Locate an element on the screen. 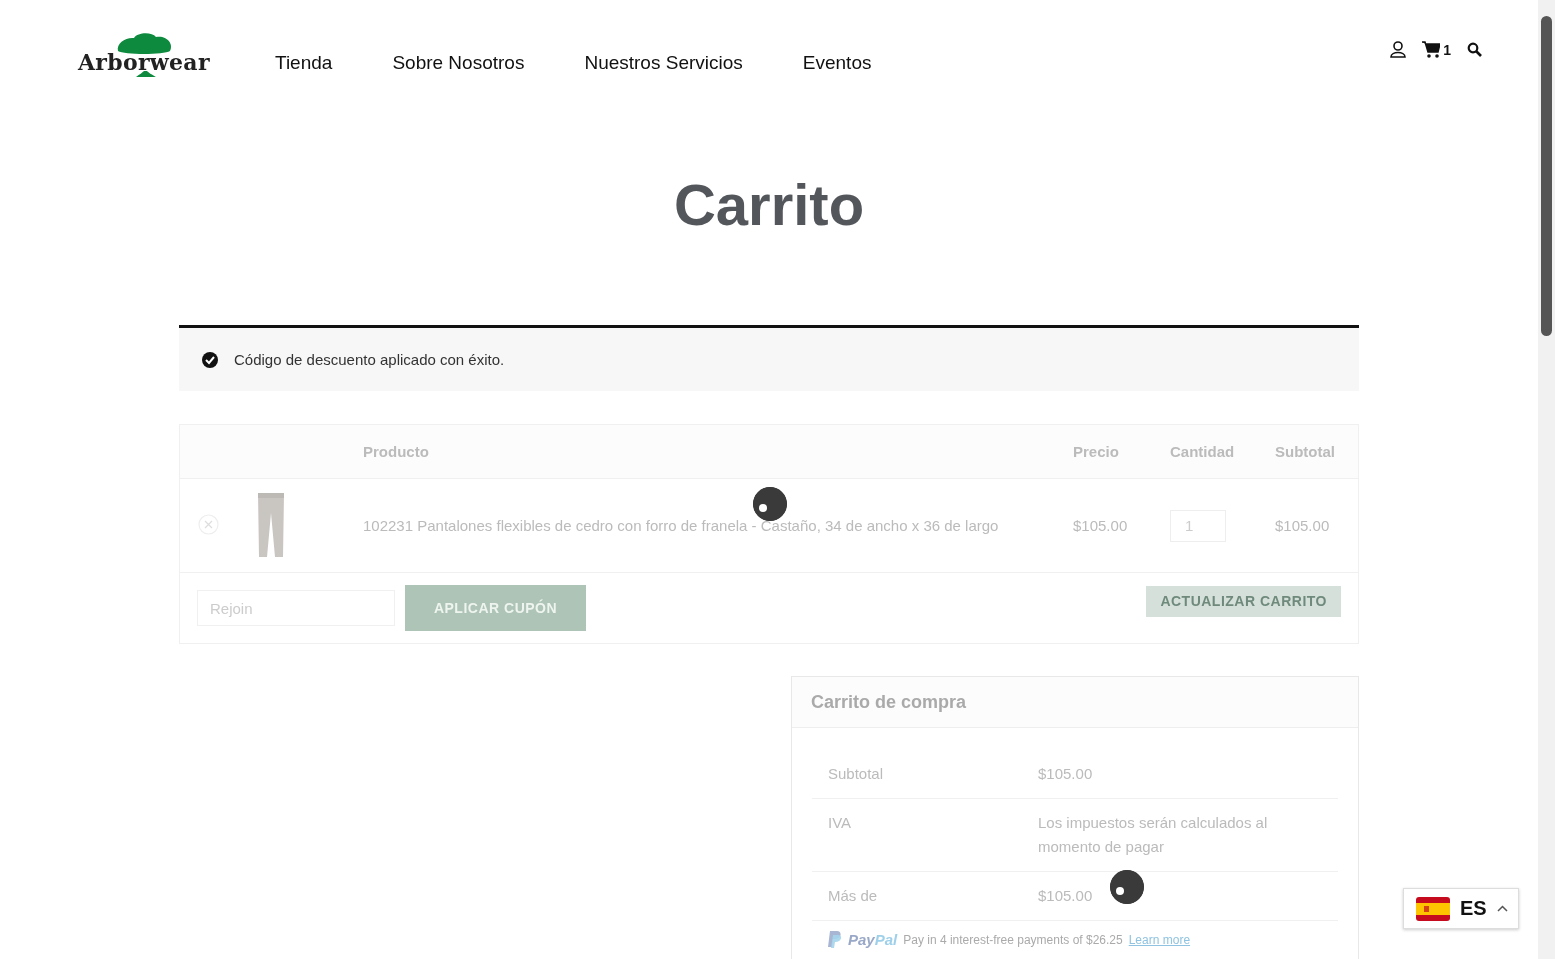 The height and width of the screenshot is (959, 1555). search-icon is located at coordinates (1474, 49).